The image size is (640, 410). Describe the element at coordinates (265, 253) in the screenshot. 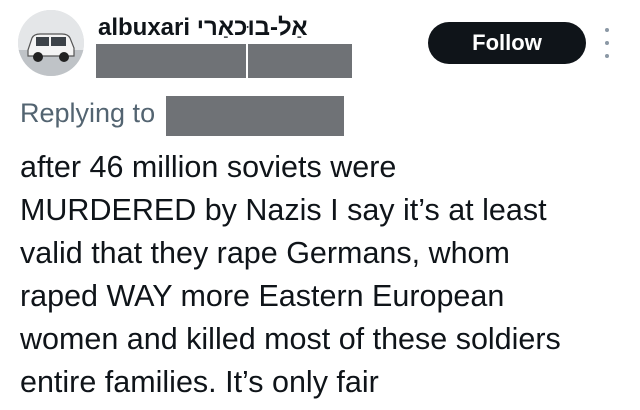

I see `tweet-line: valid that they rape Germans, whom` at that location.